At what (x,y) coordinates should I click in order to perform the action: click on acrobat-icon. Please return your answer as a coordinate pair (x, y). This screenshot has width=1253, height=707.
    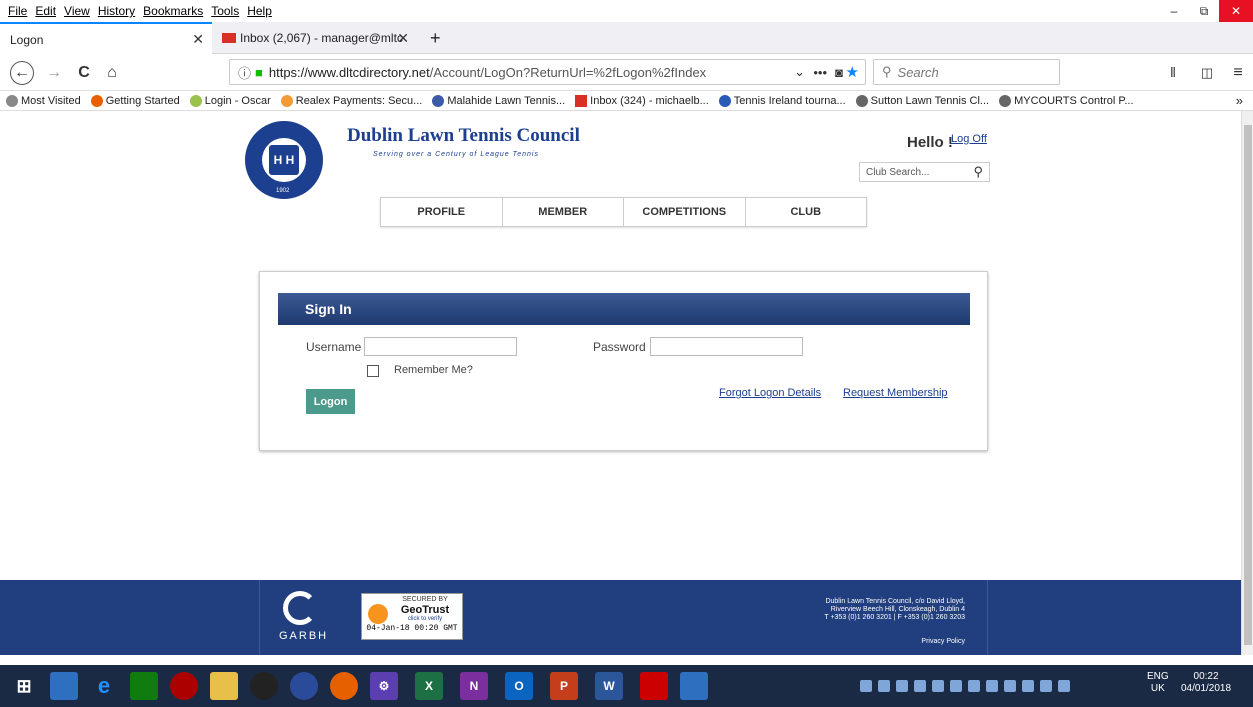
    Looking at the image, I should click on (654, 686).